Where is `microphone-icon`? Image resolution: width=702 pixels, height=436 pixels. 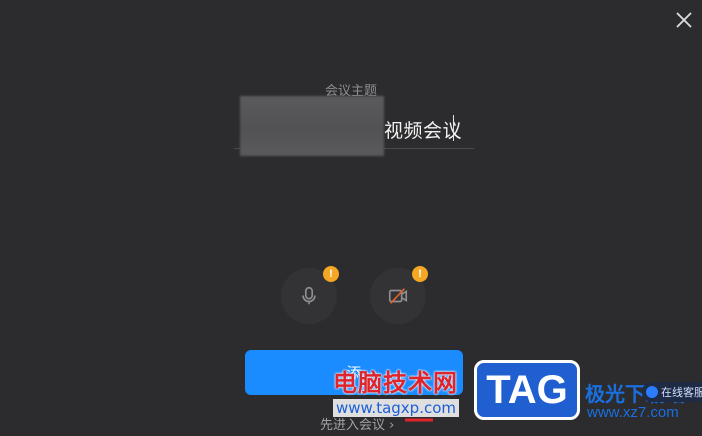 microphone-icon is located at coordinates (309, 295).